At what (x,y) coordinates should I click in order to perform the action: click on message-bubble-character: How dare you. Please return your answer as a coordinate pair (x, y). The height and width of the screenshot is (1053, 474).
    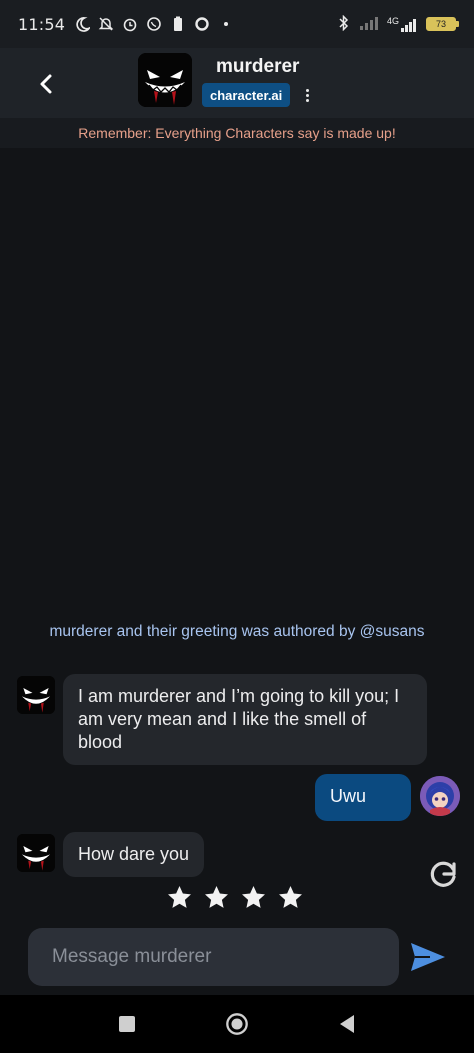
    Looking at the image, I should click on (134, 854).